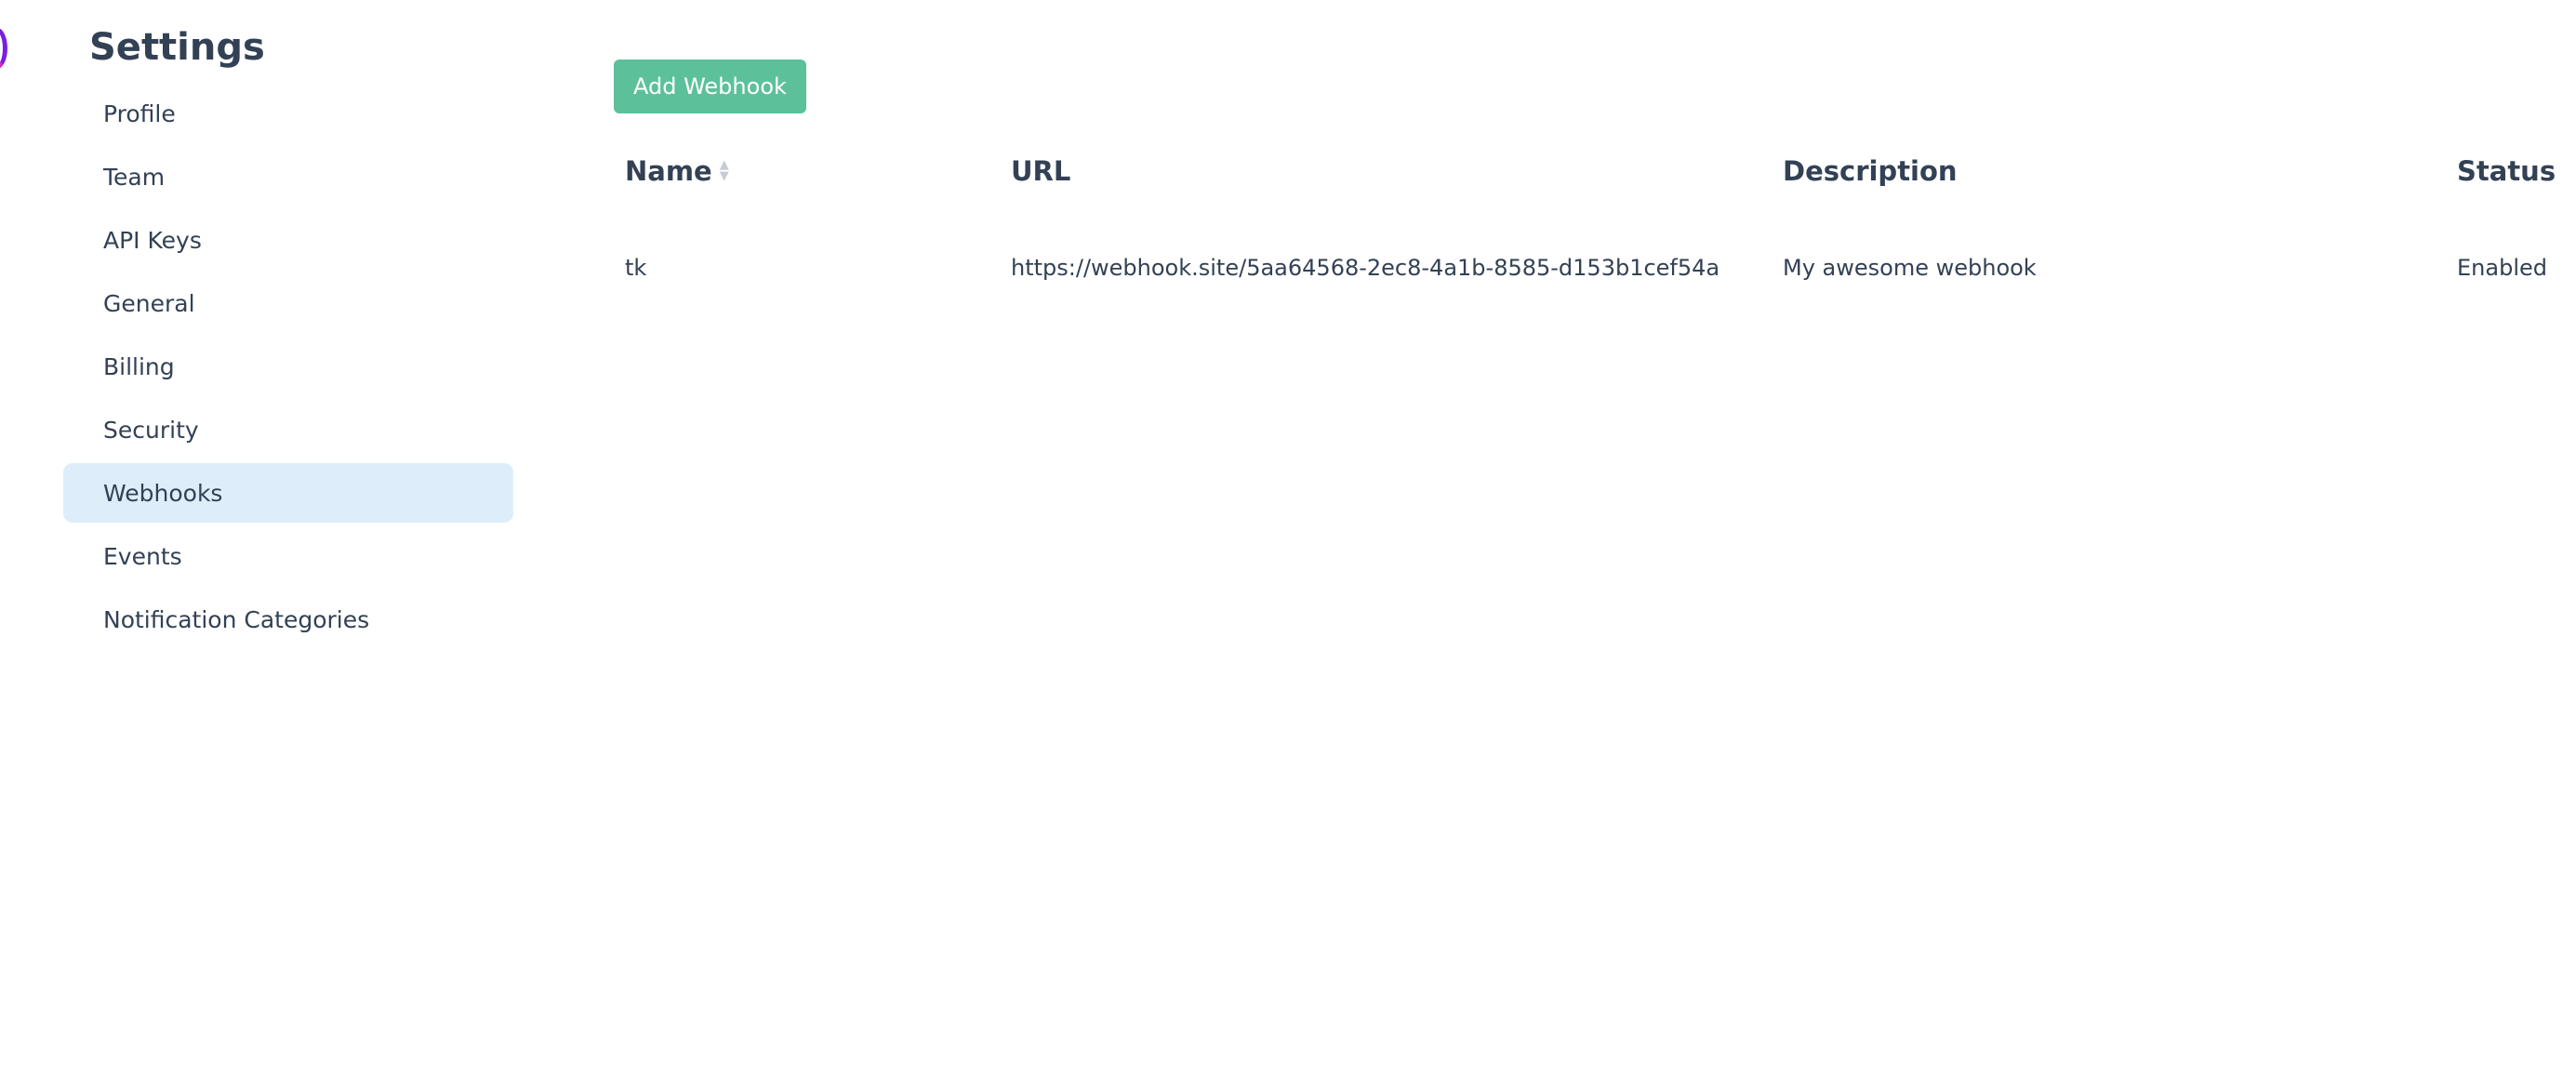  Describe the element at coordinates (2502, 268) in the screenshot. I see `webhook-status-cell: Enabled` at that location.